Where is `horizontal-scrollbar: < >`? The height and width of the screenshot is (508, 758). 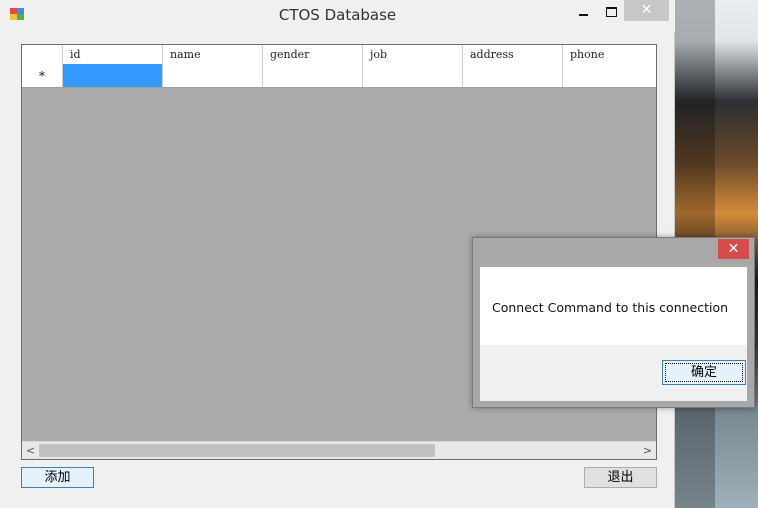
horizontal-scrollbar: < > is located at coordinates (339, 450).